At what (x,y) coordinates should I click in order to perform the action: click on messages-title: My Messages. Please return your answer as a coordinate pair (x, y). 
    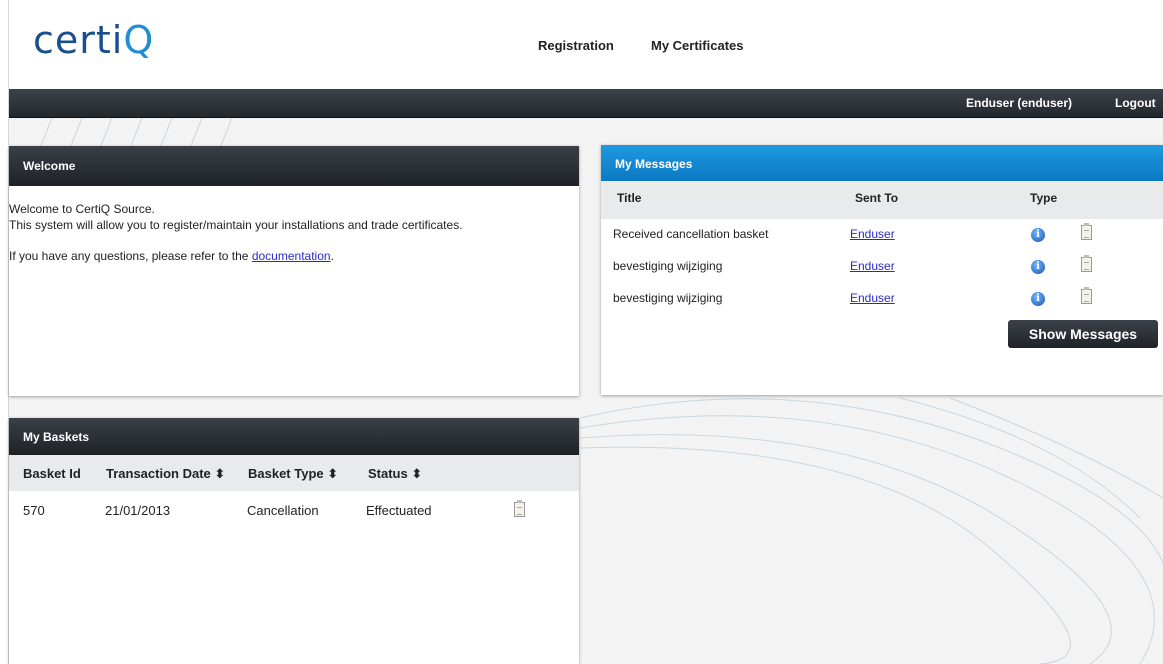
    Looking at the image, I should click on (882, 163).